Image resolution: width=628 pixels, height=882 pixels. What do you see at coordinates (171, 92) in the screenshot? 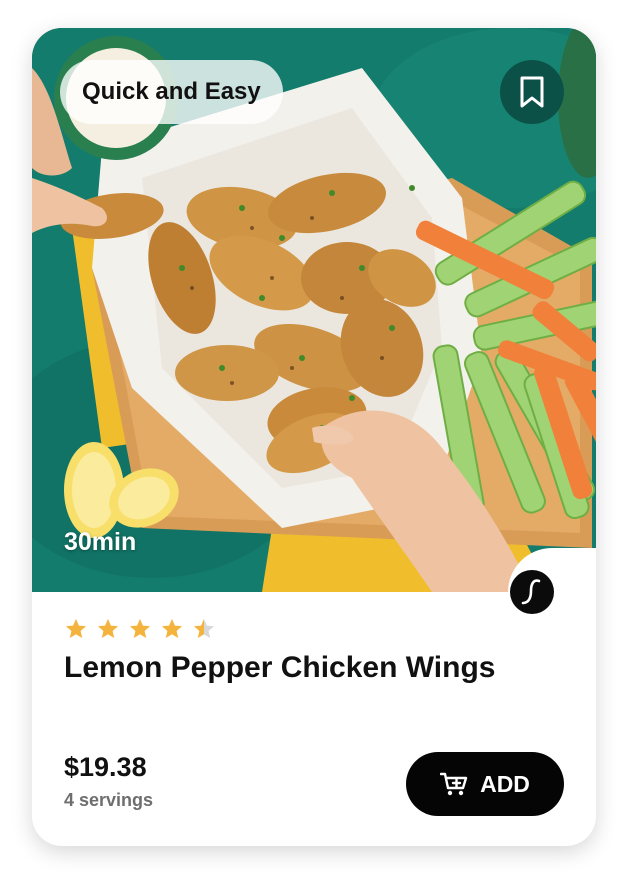
I see `category-tag: Quick and Easy` at bounding box center [171, 92].